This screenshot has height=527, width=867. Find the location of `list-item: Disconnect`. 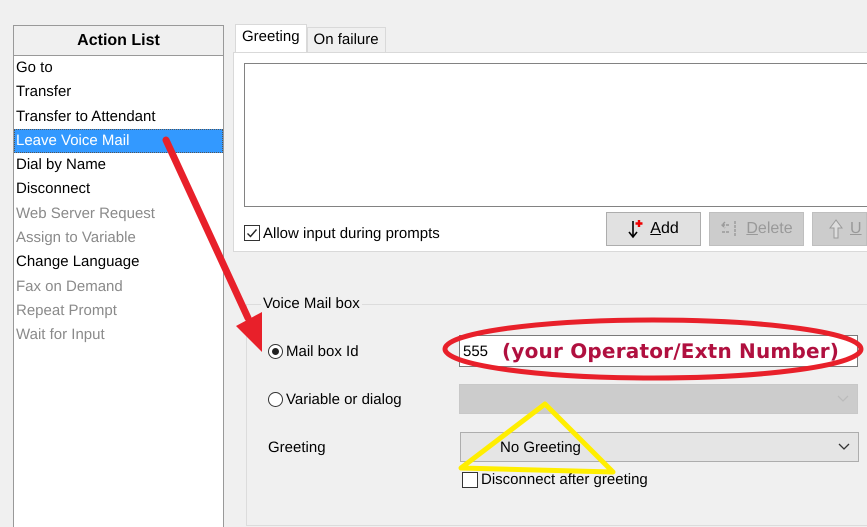

list-item: Disconnect is located at coordinates (118, 189).